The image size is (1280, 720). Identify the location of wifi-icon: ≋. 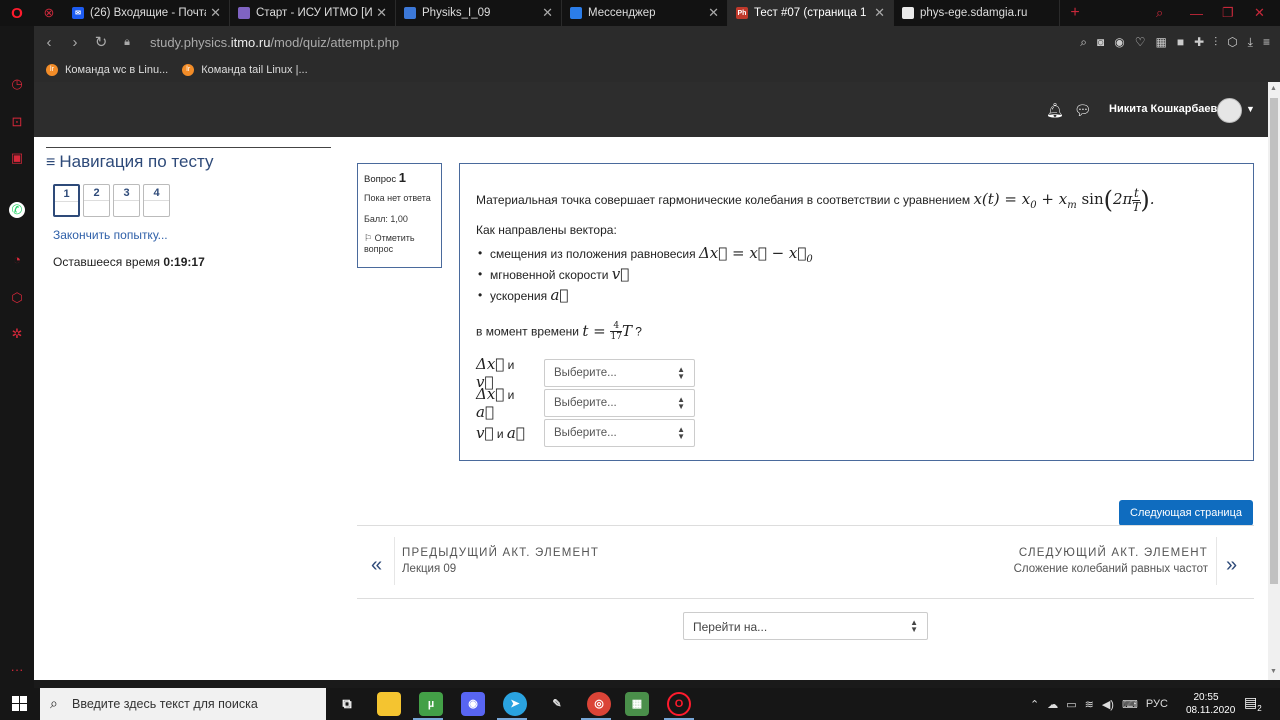
(1089, 704).